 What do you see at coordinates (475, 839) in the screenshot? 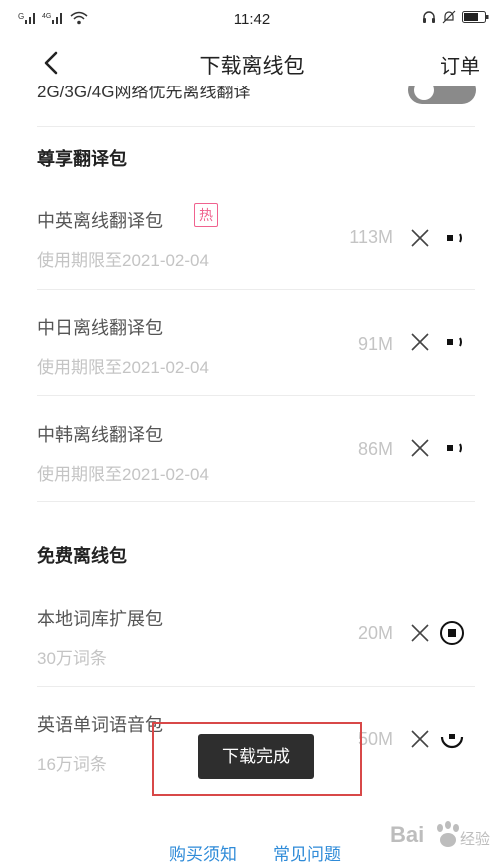
I see `svg-text: 经验` at bounding box center [475, 839].